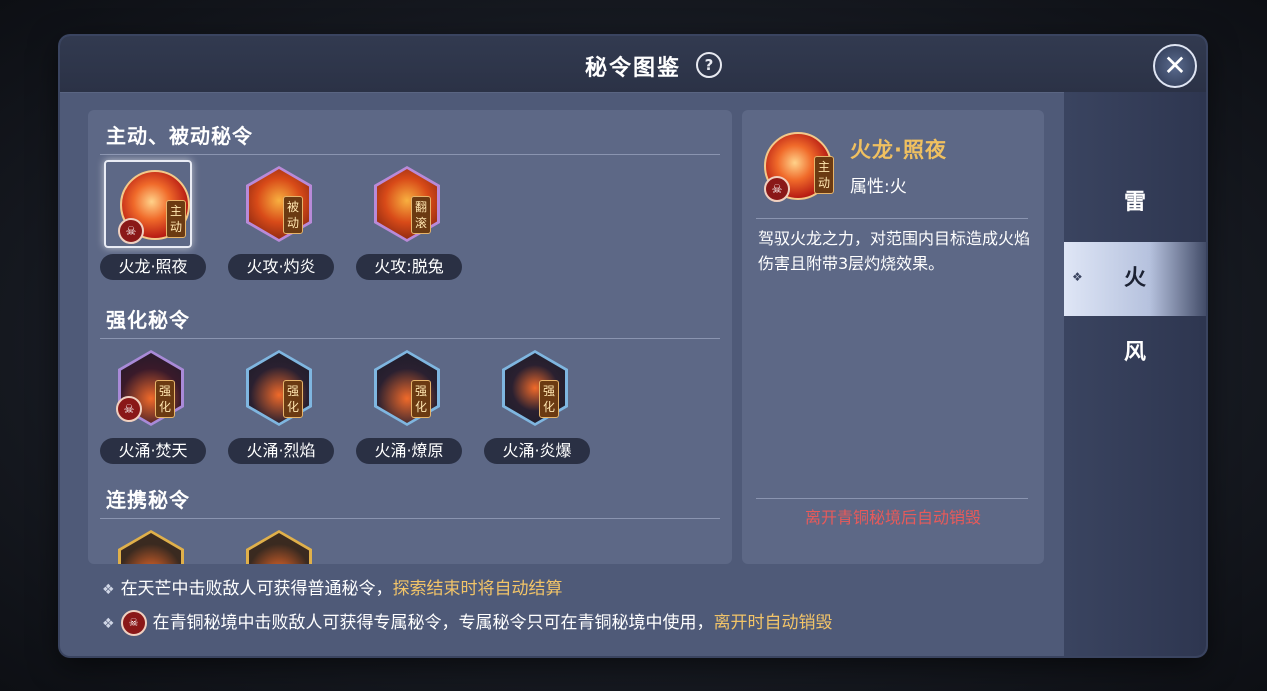  What do you see at coordinates (148, 320) in the screenshot?
I see `section-title-enhance: 强化秘令` at bounding box center [148, 320].